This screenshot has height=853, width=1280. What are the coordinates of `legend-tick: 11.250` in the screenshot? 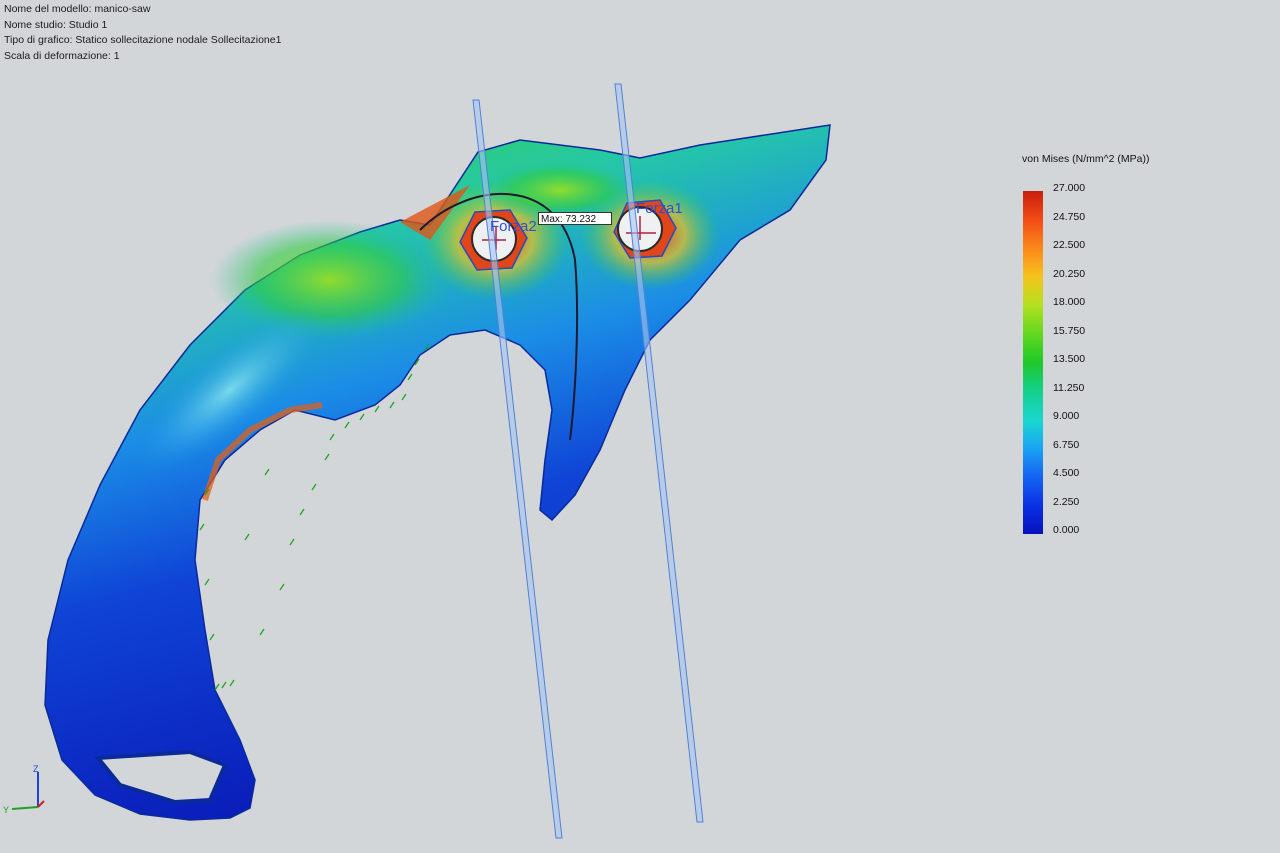 It's located at (1069, 388).